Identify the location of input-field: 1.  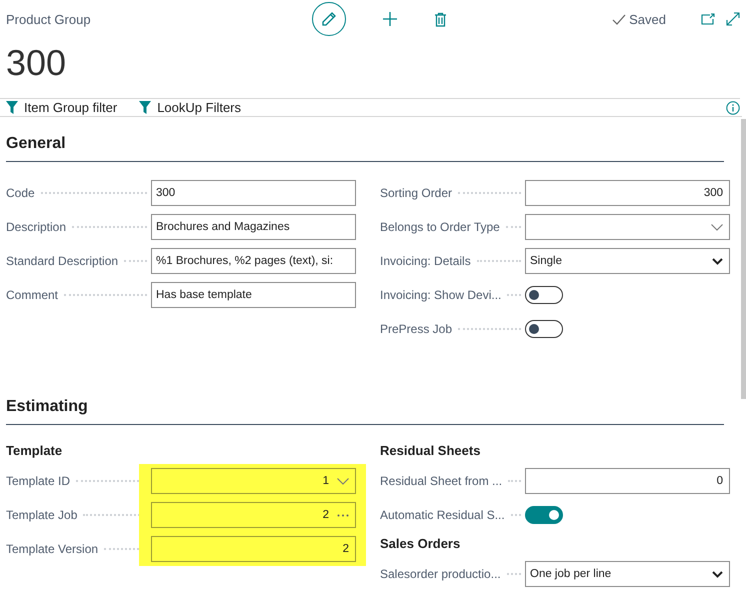
(253, 481).